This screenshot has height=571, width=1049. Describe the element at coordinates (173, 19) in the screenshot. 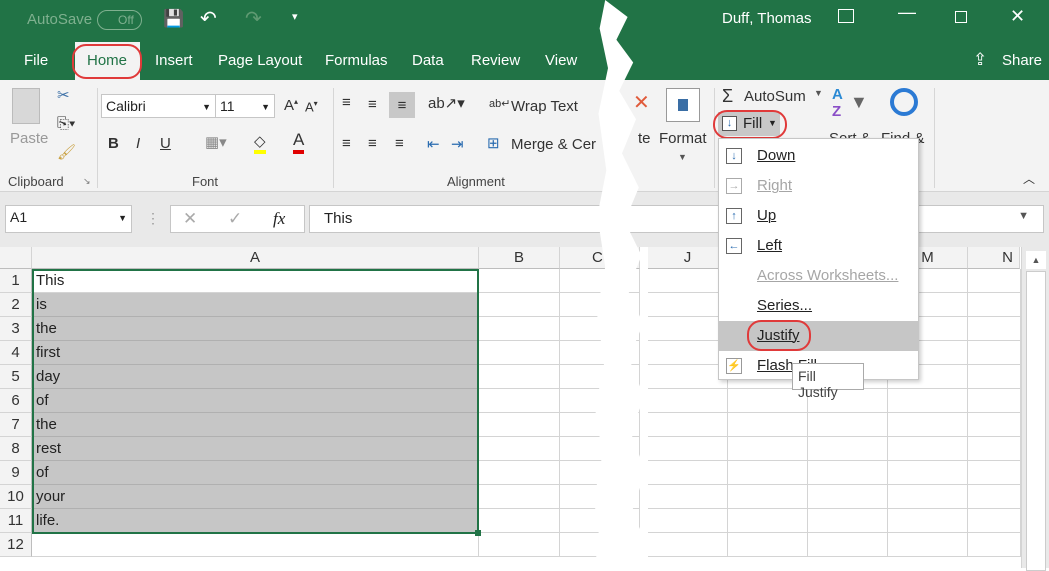

I see `save-icon: 💾` at that location.